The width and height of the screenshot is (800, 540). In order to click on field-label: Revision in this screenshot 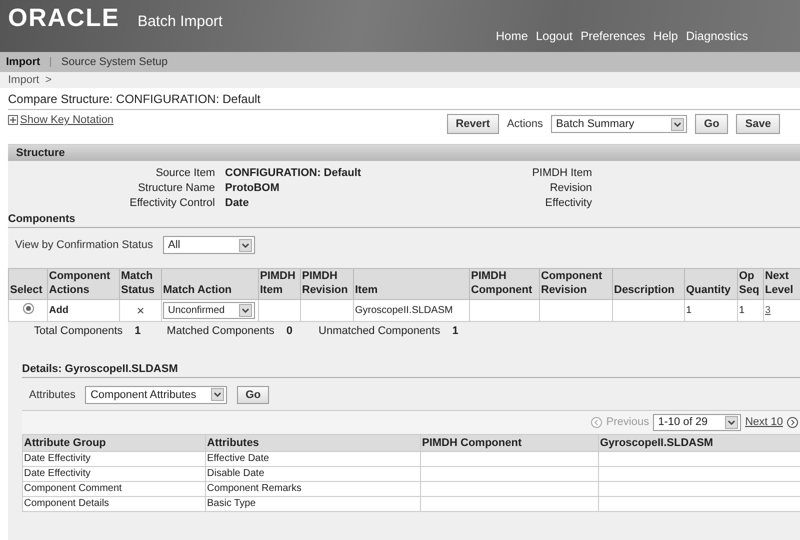, I will do `click(570, 188)`.